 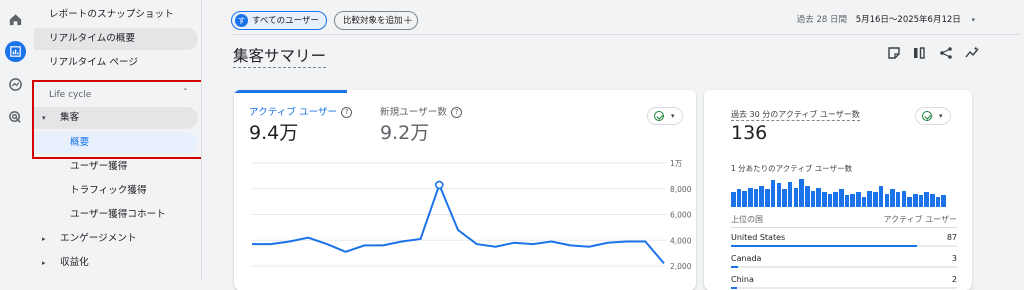 What do you see at coordinates (954, 279) in the screenshot?
I see `country-value: 2` at bounding box center [954, 279].